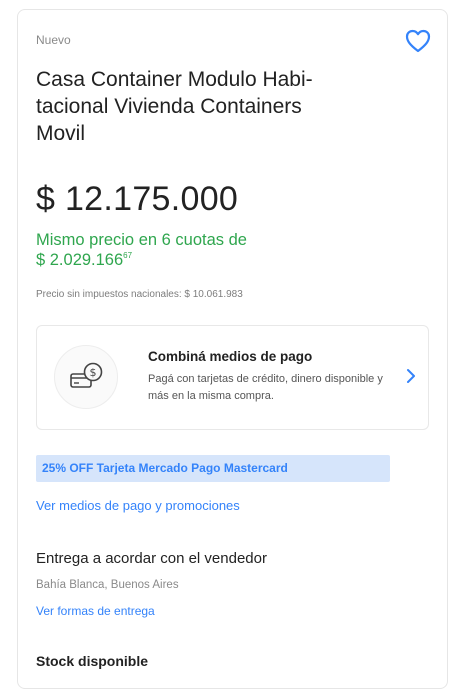  I want to click on see-payments-link: Ver medios de pago y promociones, so click(138, 505).